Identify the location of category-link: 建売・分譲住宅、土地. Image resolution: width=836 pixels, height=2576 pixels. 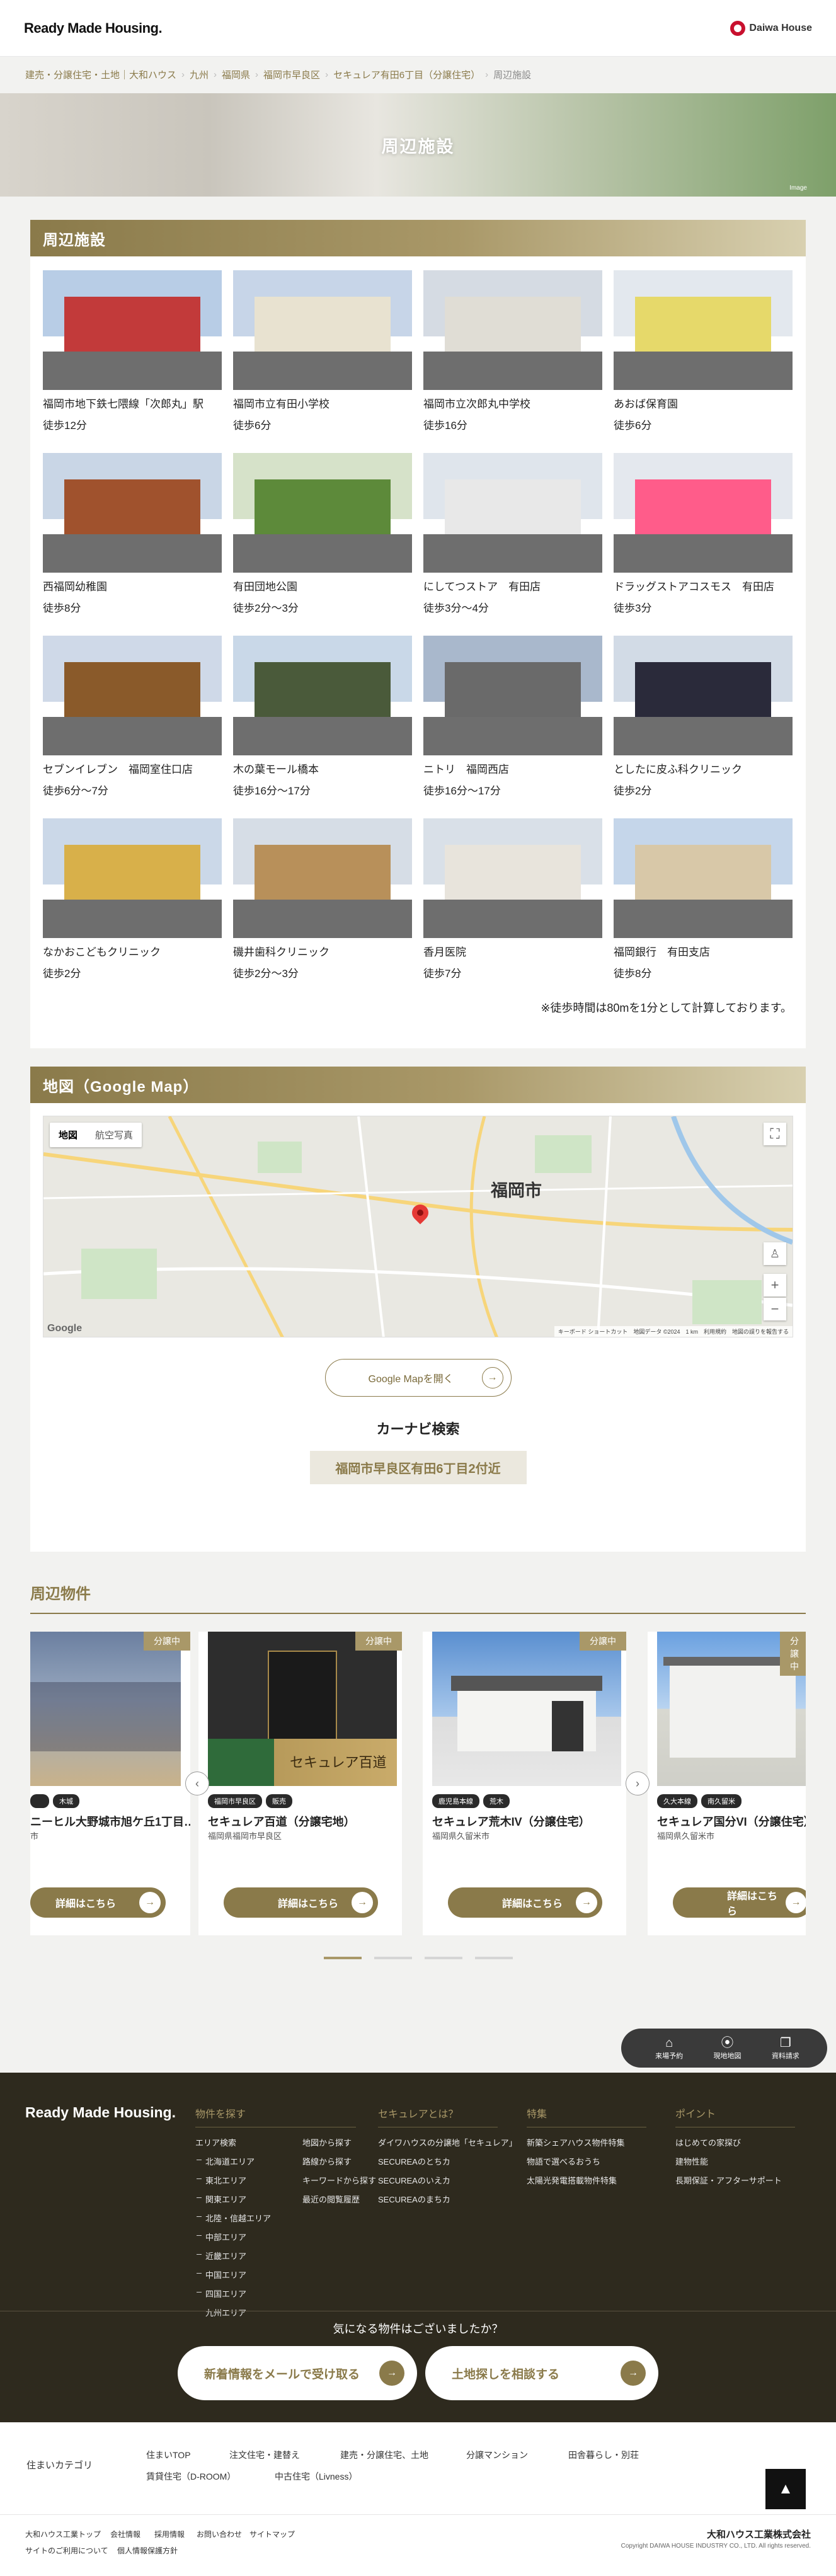
(384, 2455).